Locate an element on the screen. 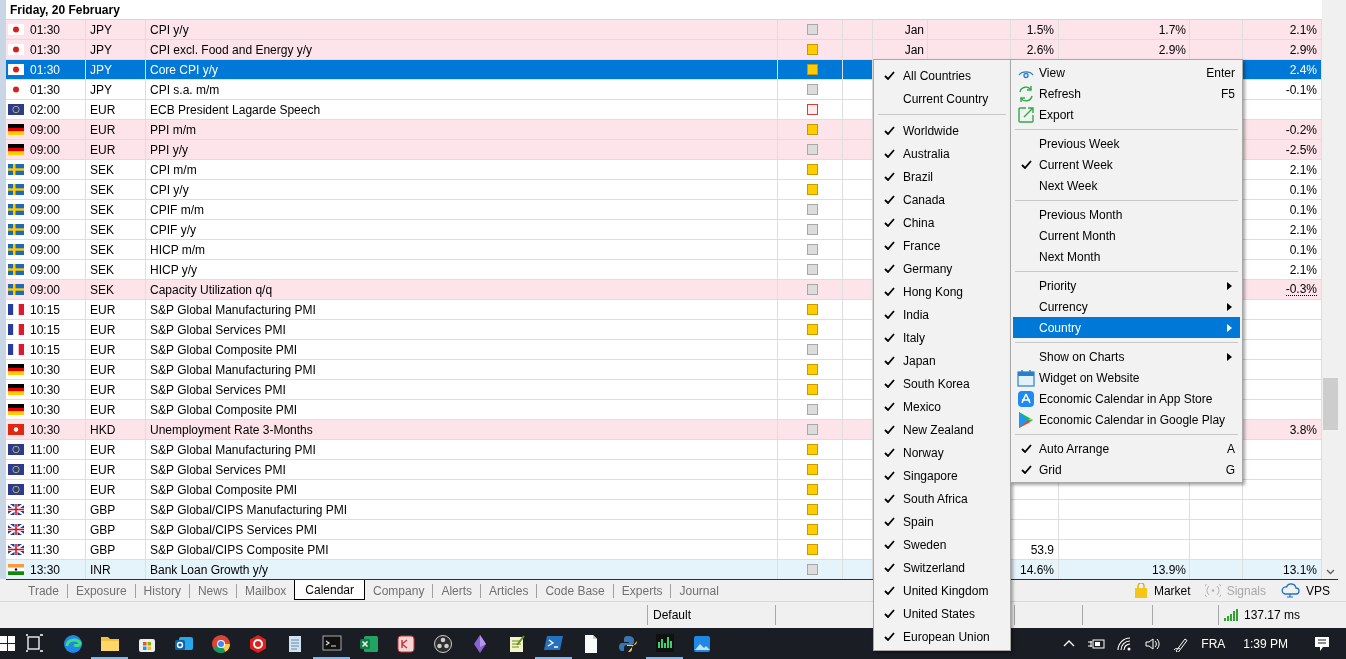  menu-item: Widget on Website is located at coordinates (1126, 377).